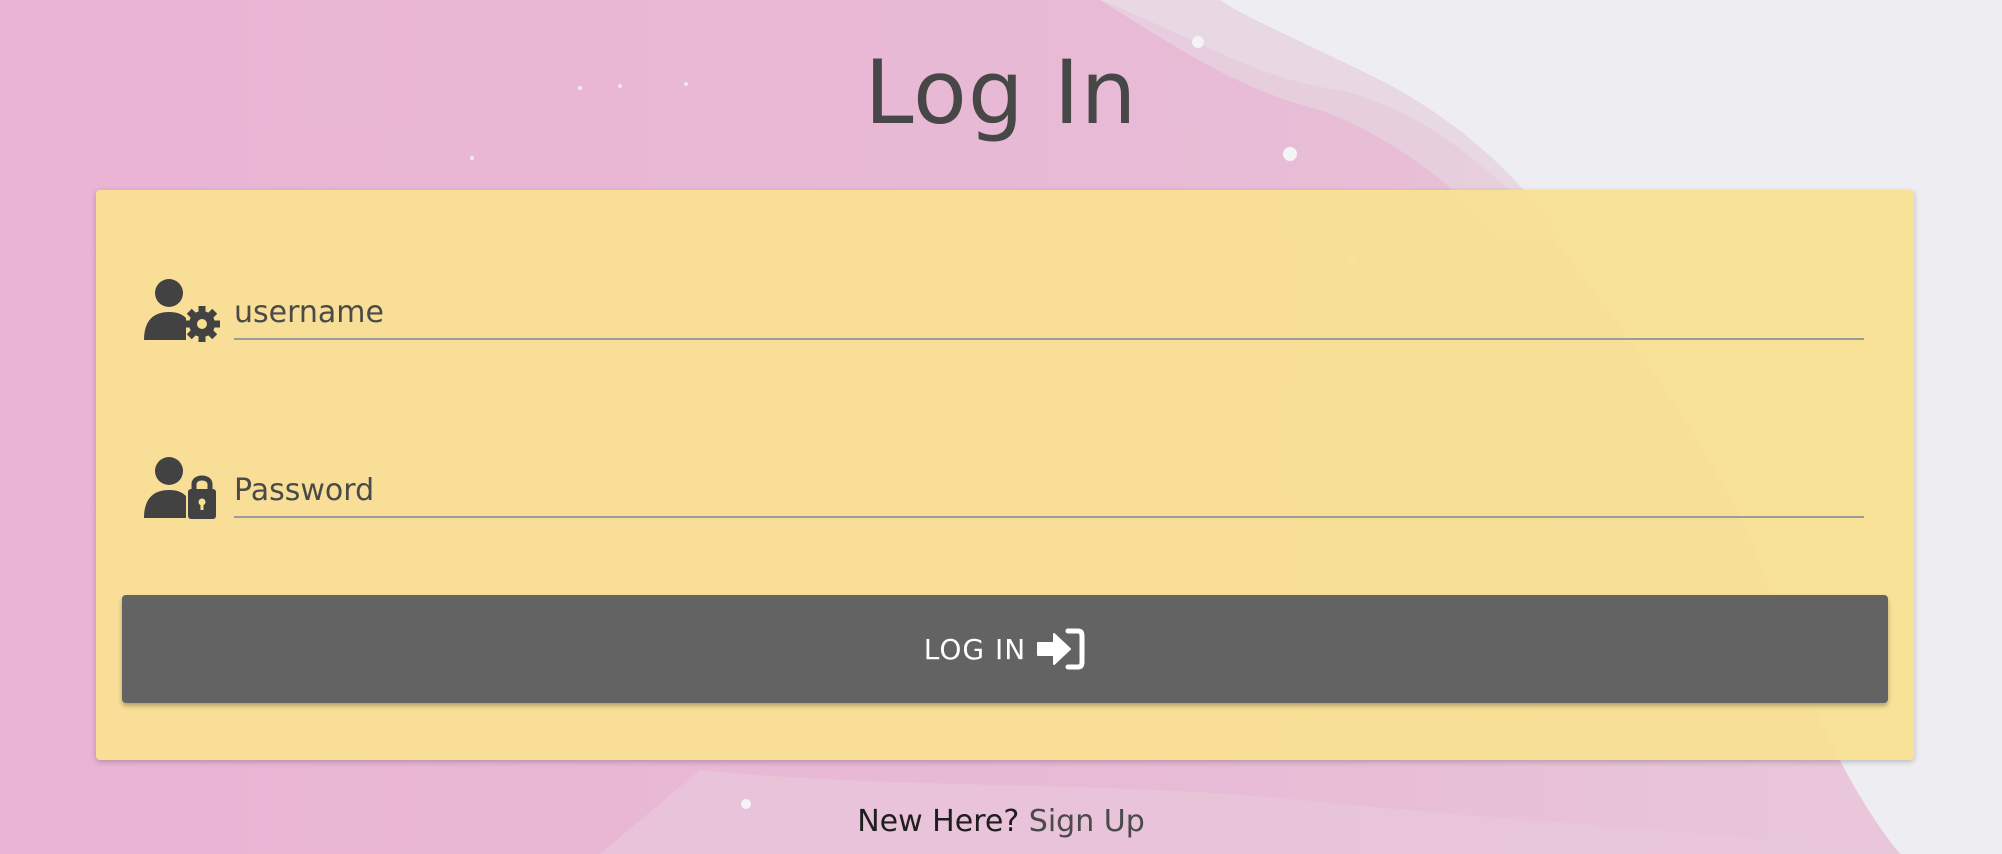 This screenshot has height=854, width=2002. I want to click on password-field-group, so click(1004, 496).